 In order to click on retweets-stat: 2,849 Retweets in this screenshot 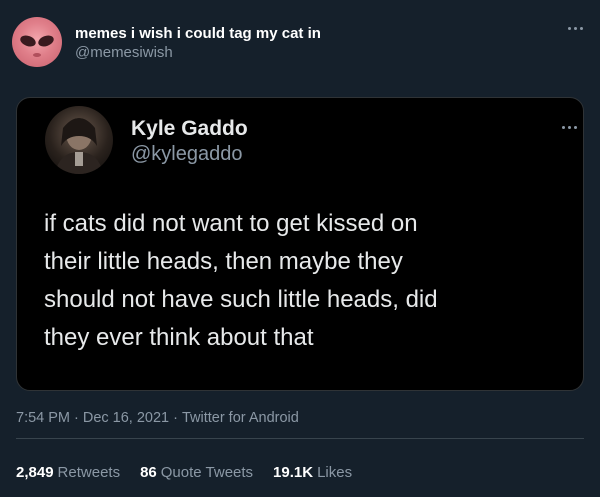, I will do `click(68, 472)`.